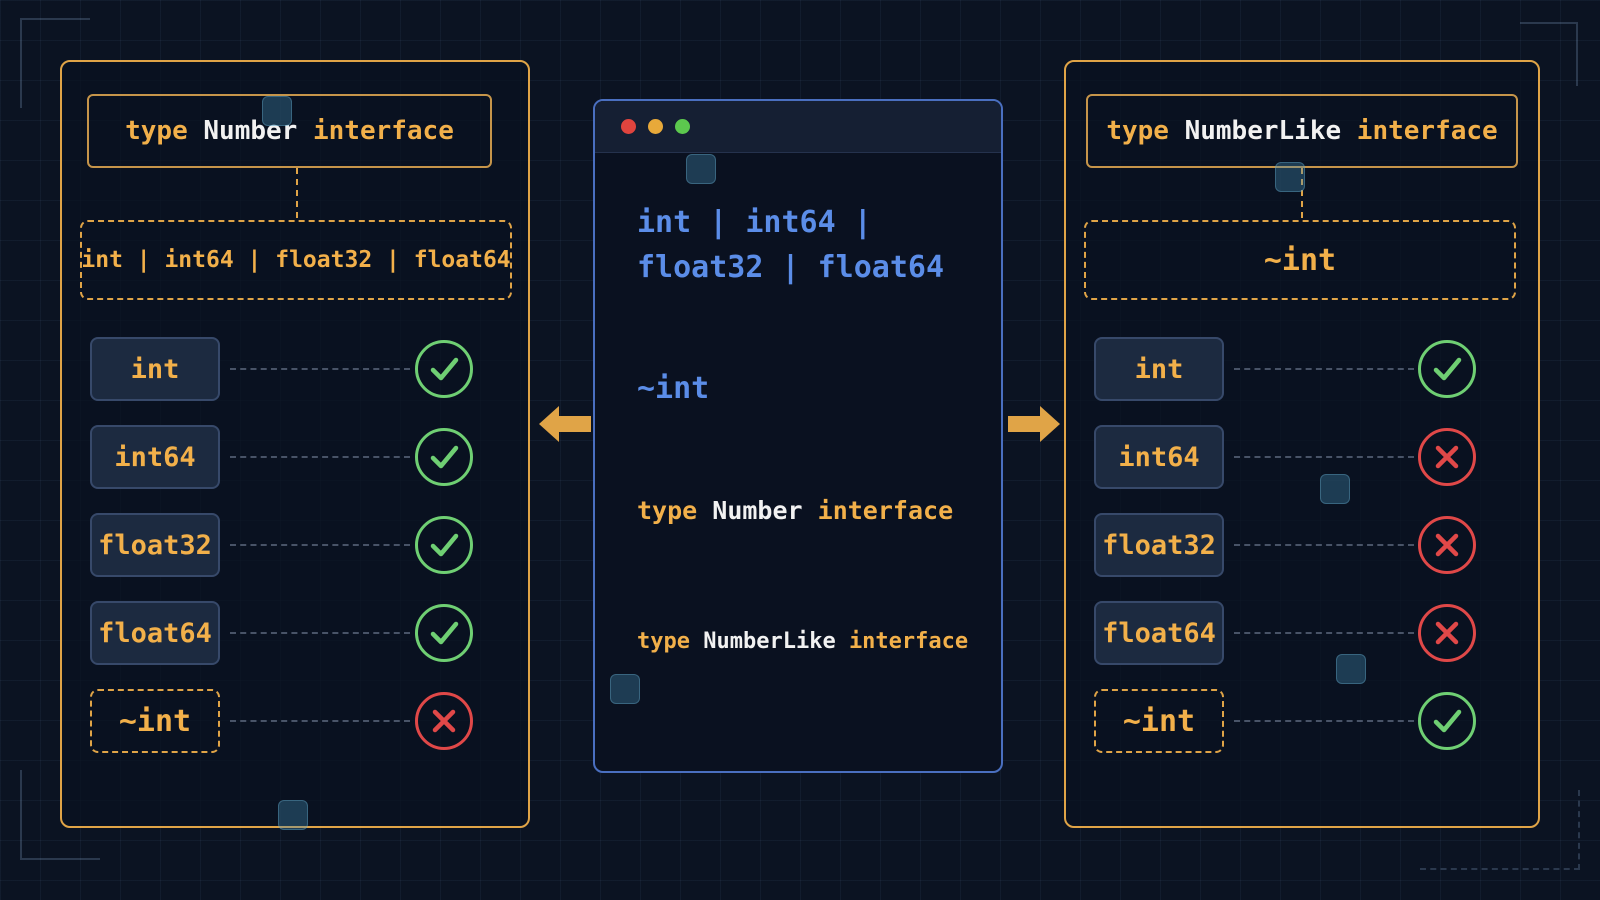 The width and height of the screenshot is (1600, 900). Describe the element at coordinates (655, 126) in the screenshot. I see `minimize-dot` at that location.